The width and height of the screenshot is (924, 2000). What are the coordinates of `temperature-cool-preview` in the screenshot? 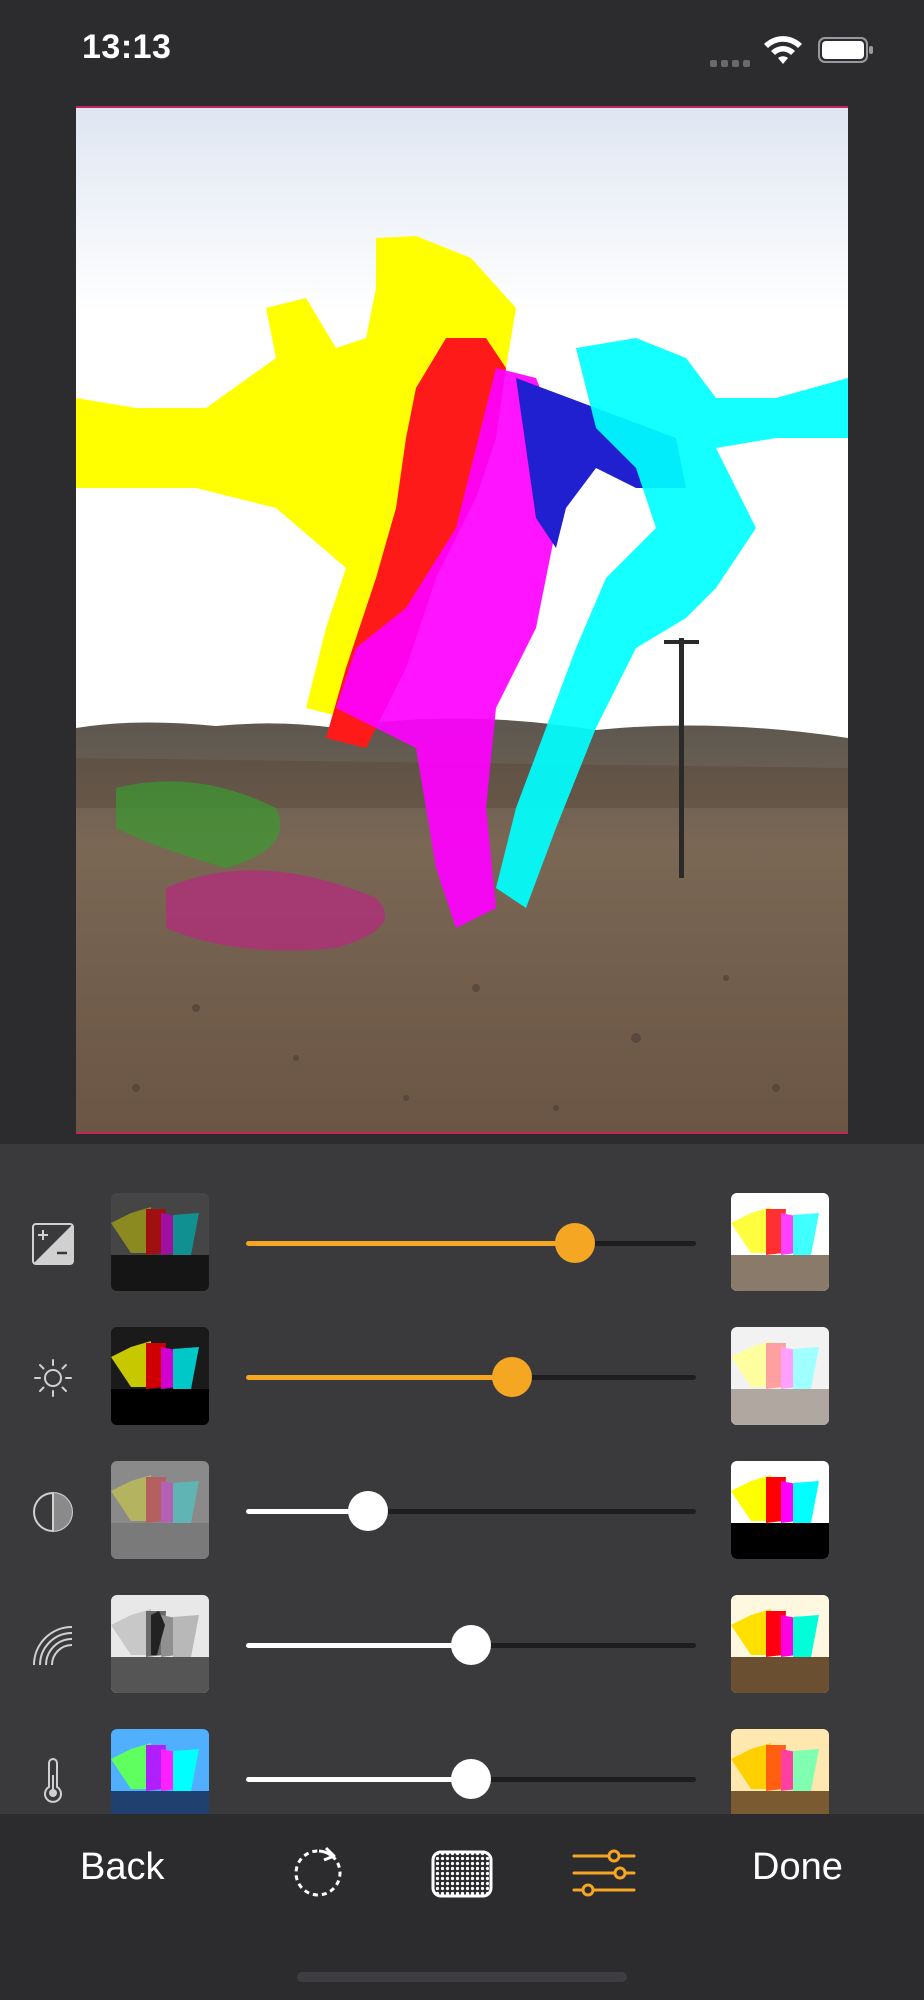 It's located at (160, 1771).